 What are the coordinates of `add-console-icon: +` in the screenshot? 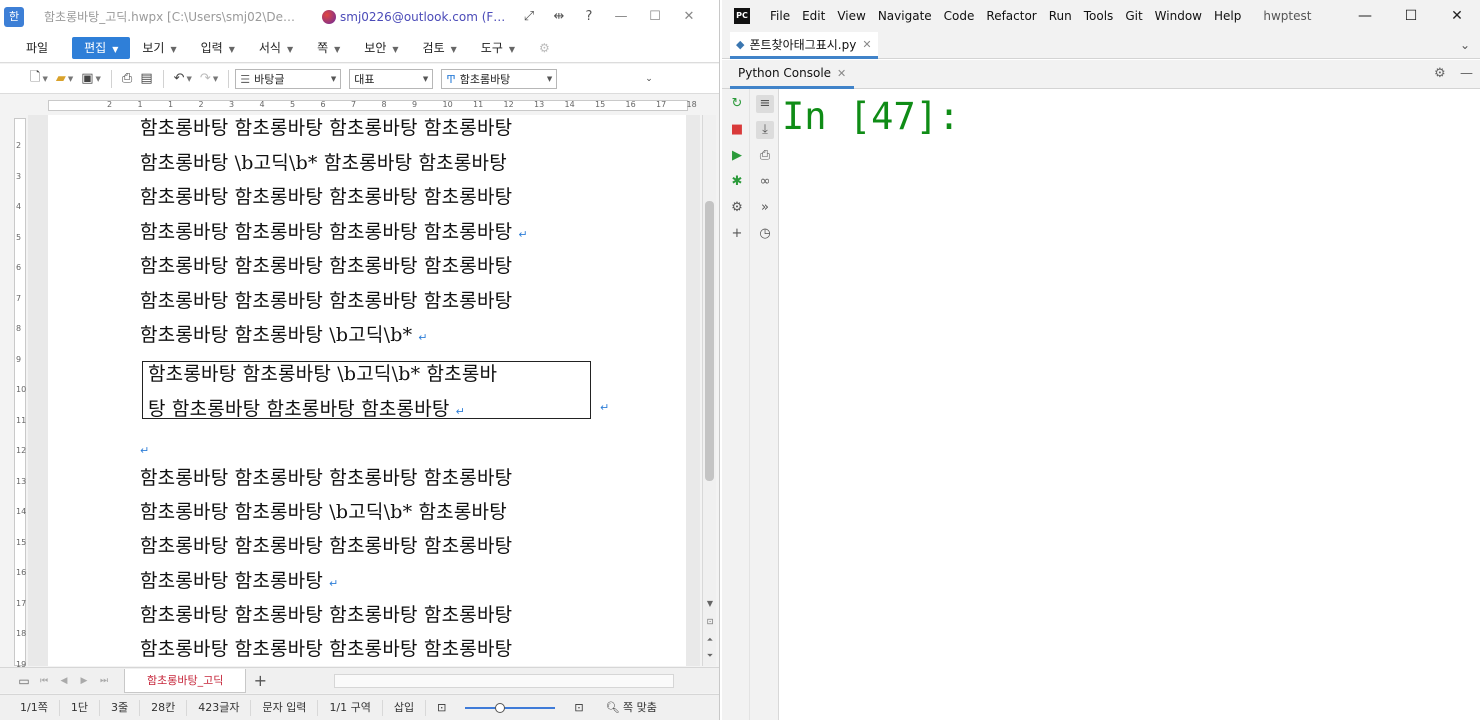 It's located at (737, 234).